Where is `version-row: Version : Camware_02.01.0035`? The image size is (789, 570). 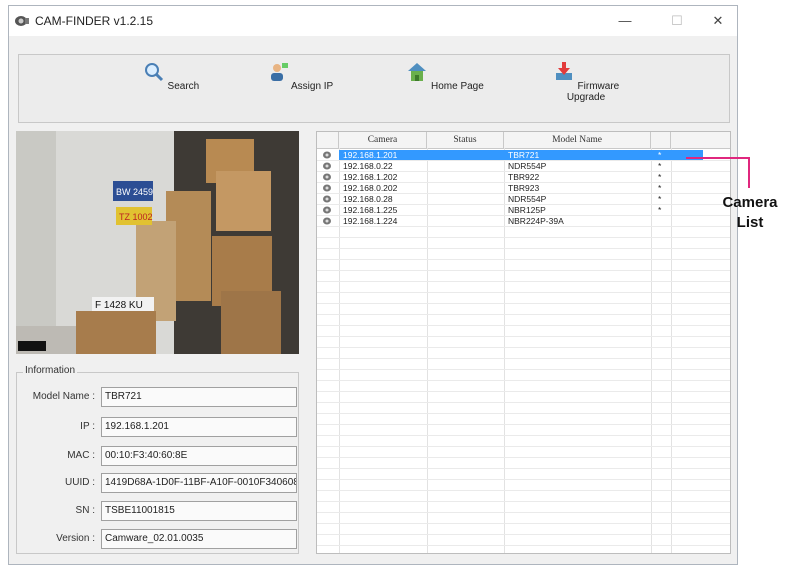 version-row: Version : Camware_02.01.0035 is located at coordinates (157, 540).